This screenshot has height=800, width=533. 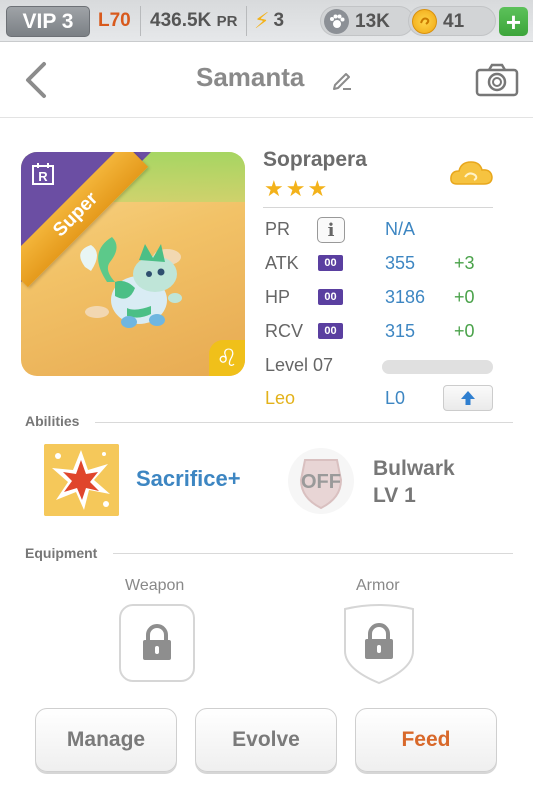 What do you see at coordinates (379, 229) in the screenshot?
I see `stat-row-pr: PR i N/A` at bounding box center [379, 229].